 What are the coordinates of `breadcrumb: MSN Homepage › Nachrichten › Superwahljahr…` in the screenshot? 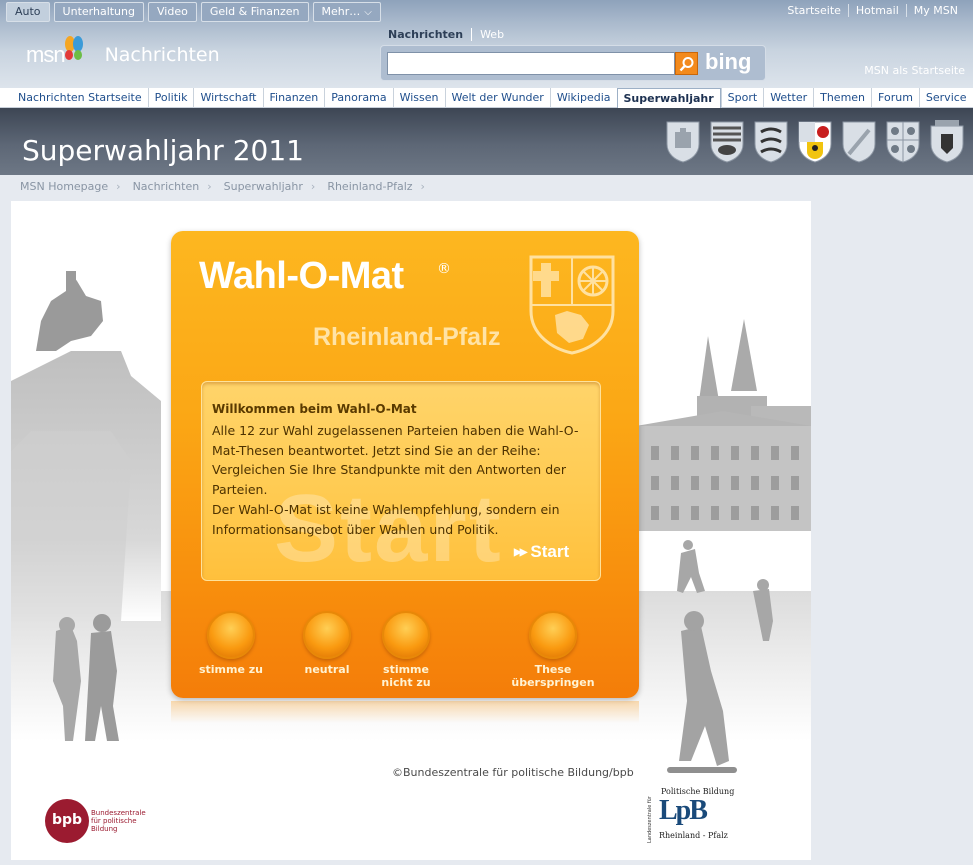 It's located at (228, 186).